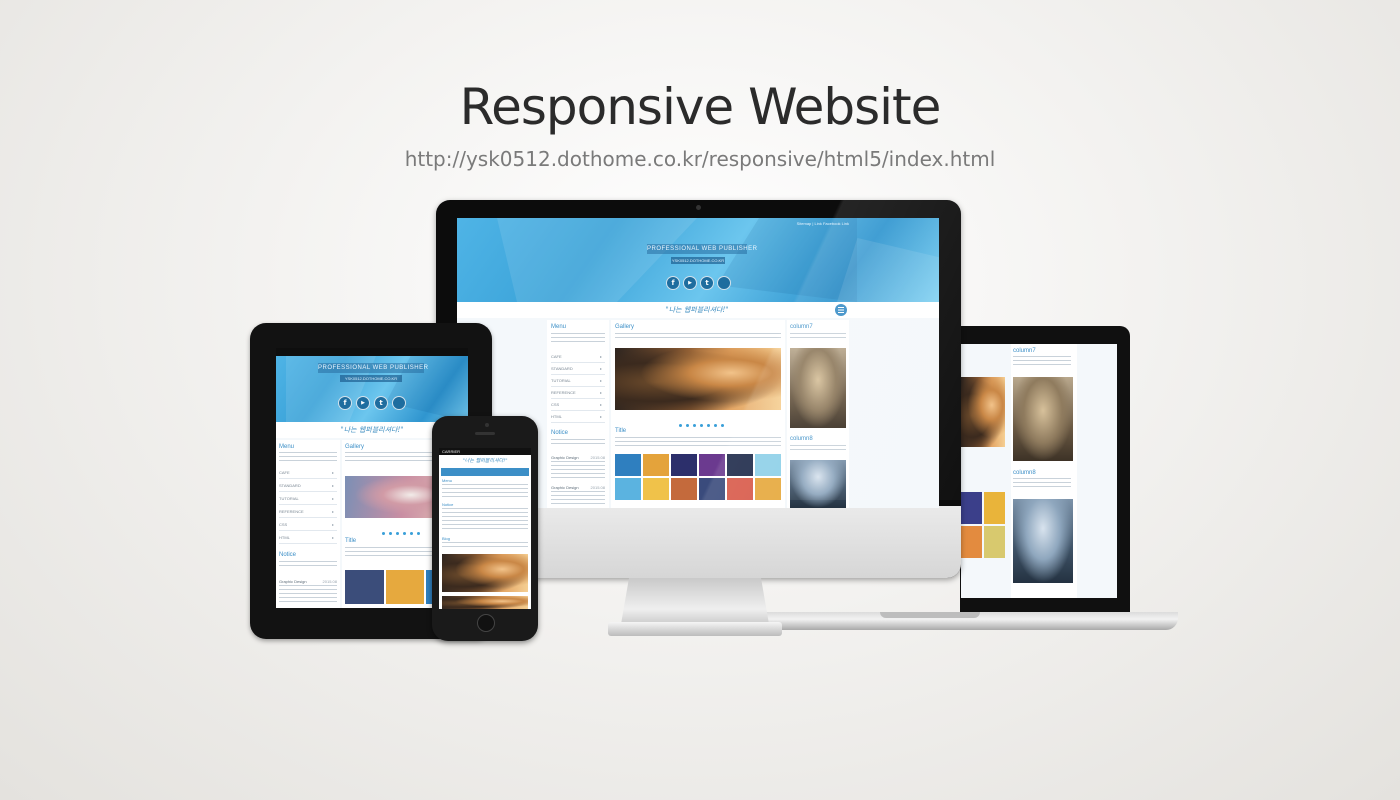  What do you see at coordinates (1042, 362) in the screenshot?
I see `column7-text` at bounding box center [1042, 362].